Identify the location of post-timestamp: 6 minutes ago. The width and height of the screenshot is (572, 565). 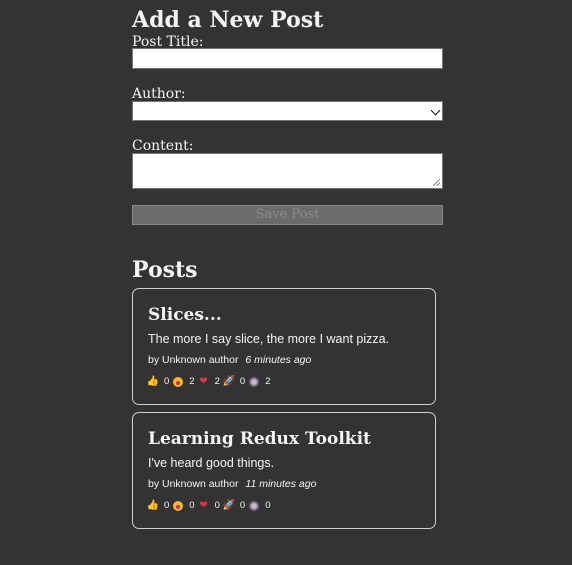
(278, 360).